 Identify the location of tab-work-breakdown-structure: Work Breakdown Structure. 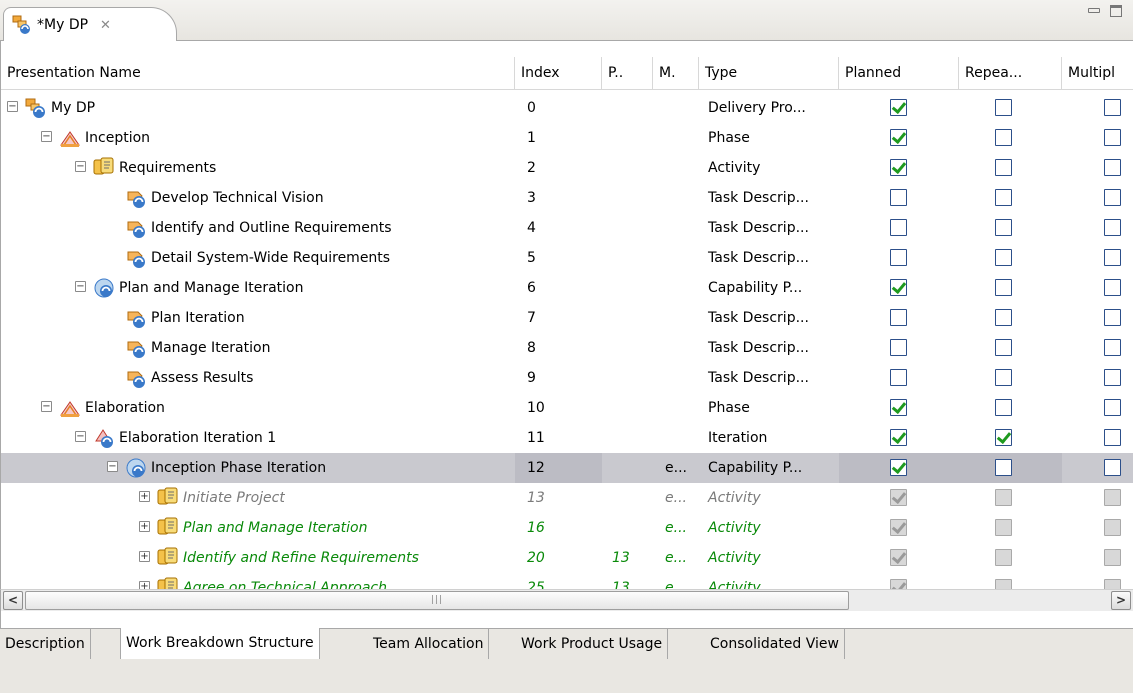
(220, 643).